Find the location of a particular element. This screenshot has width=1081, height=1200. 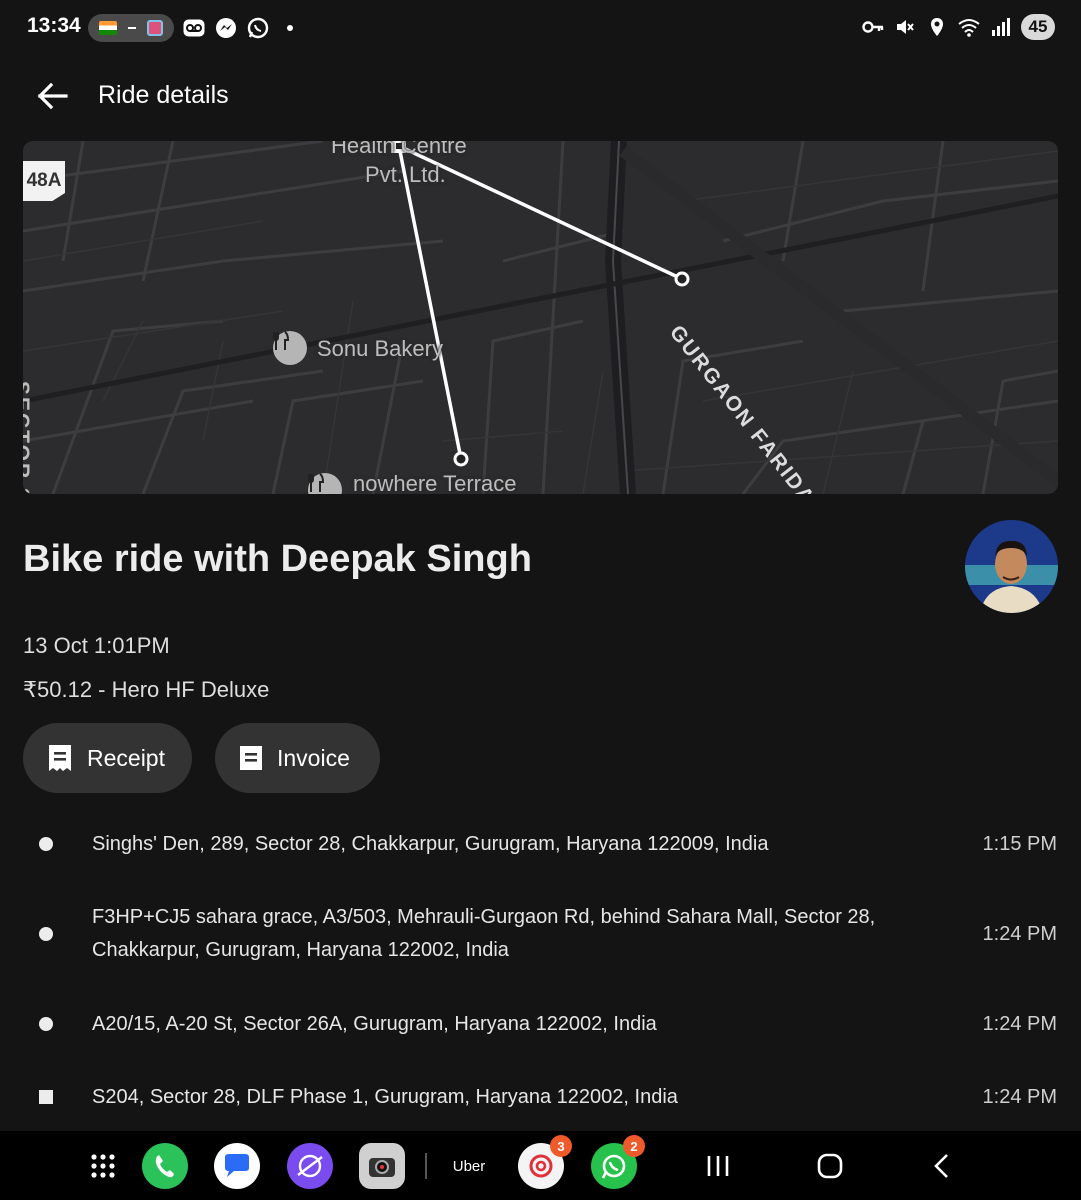

invoice-label: Invoice is located at coordinates (313, 757).